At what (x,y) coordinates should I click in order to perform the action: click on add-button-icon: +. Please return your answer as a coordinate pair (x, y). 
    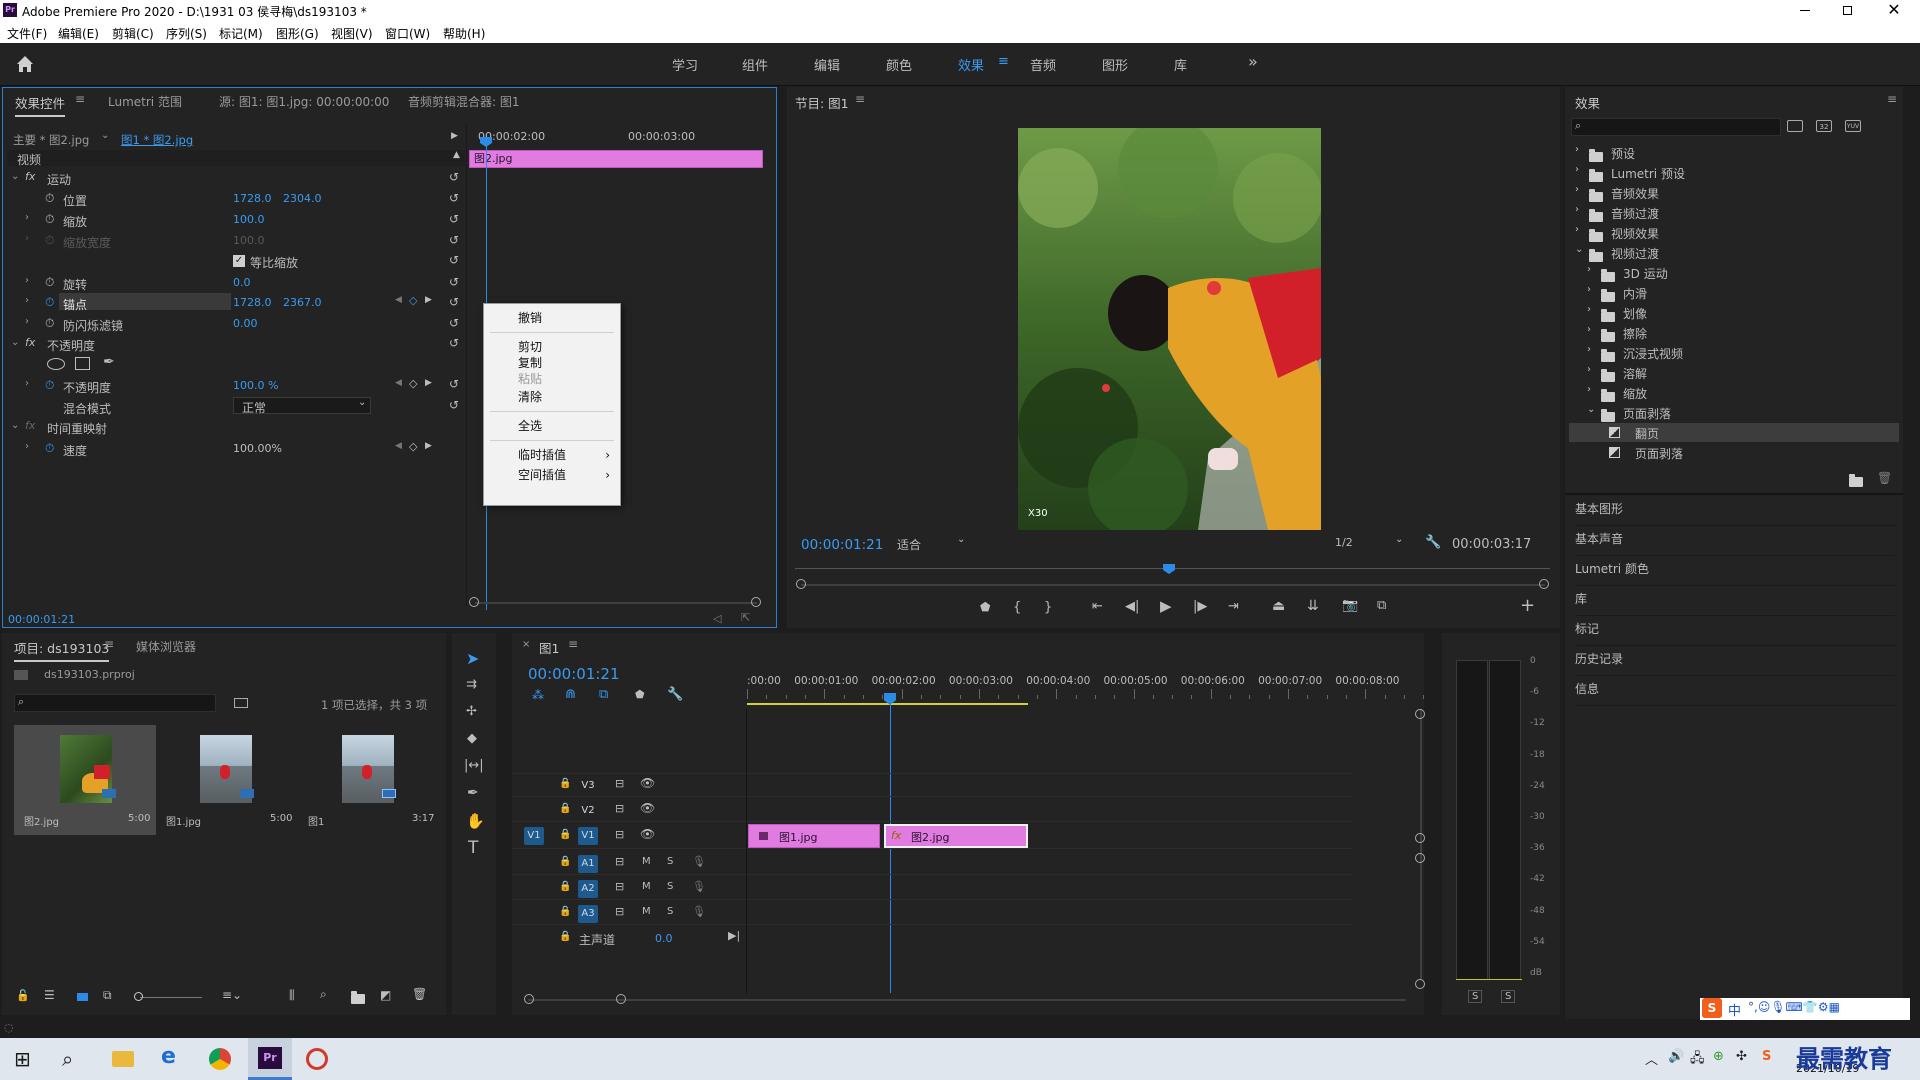
    Looking at the image, I should click on (1527, 605).